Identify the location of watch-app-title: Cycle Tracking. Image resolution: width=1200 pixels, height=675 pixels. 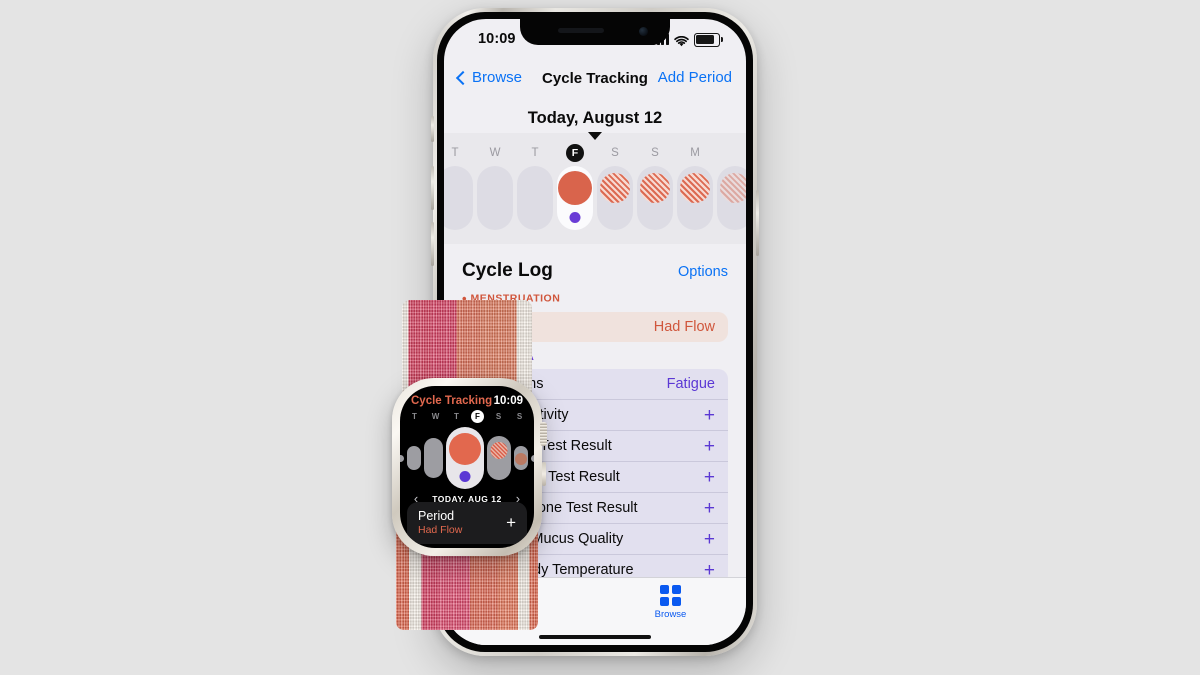
(452, 401).